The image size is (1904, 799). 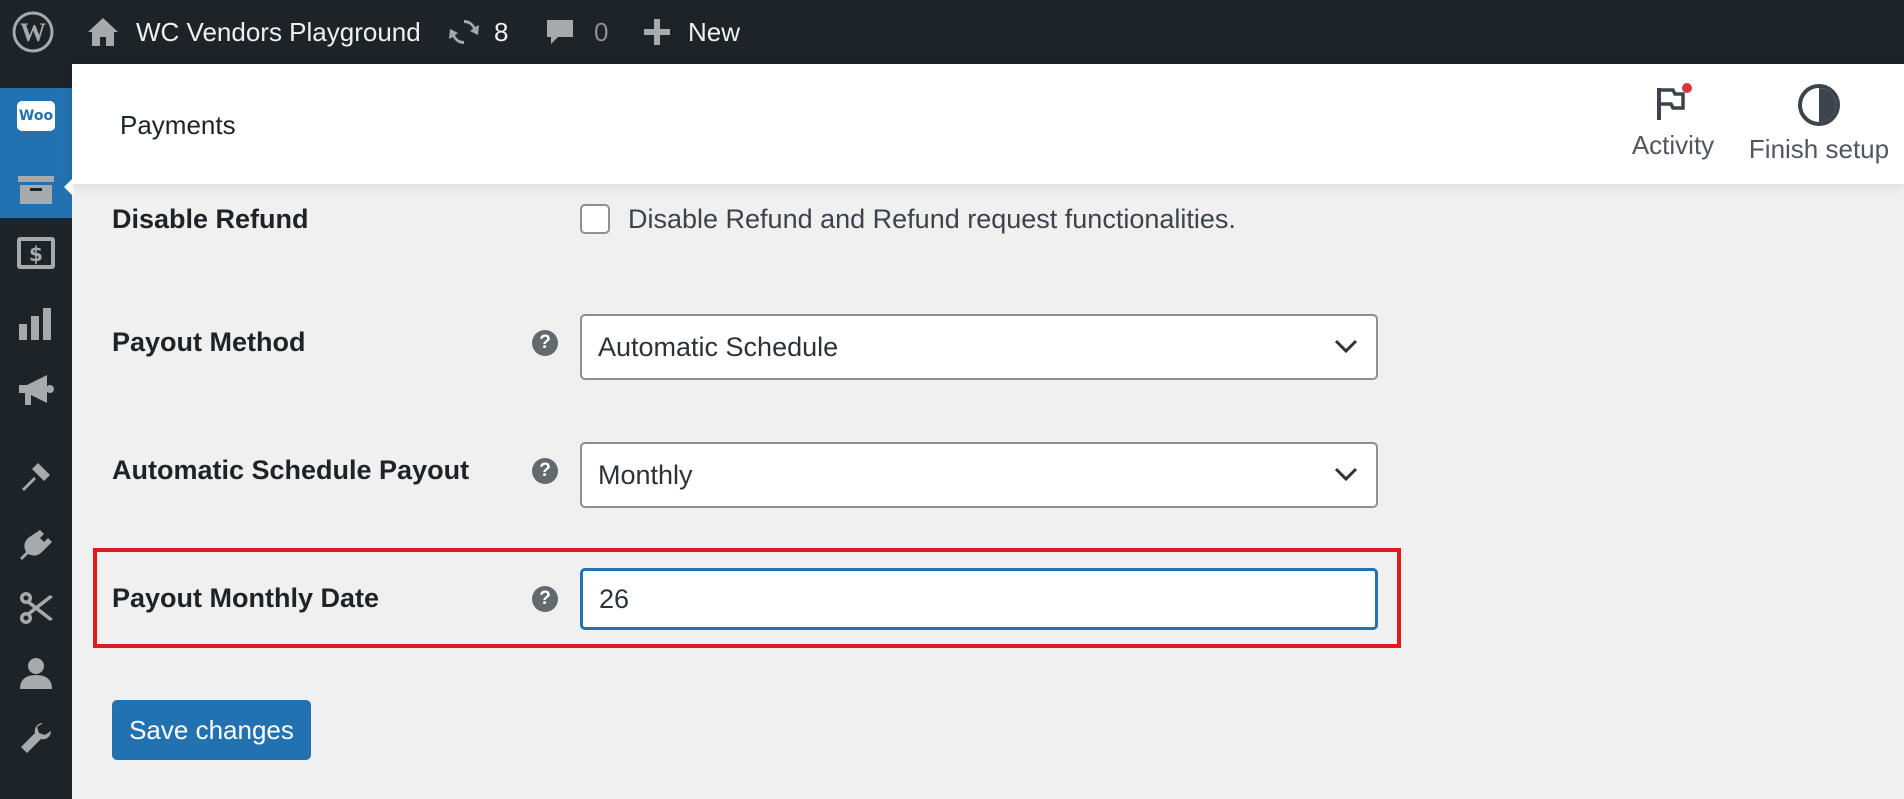 What do you see at coordinates (36, 431) in the screenshot?
I see `admin-sidebar: Woo $` at bounding box center [36, 431].